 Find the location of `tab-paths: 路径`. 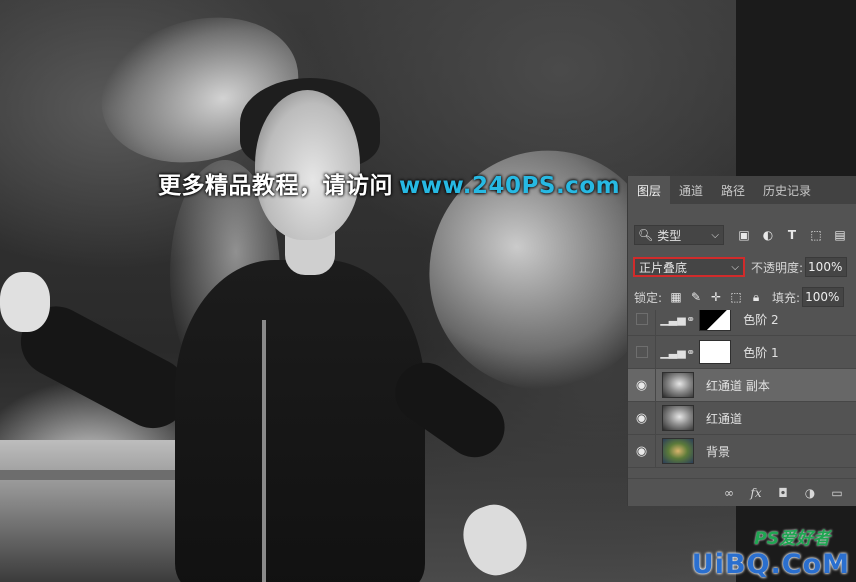

tab-paths: 路径 is located at coordinates (733, 190).